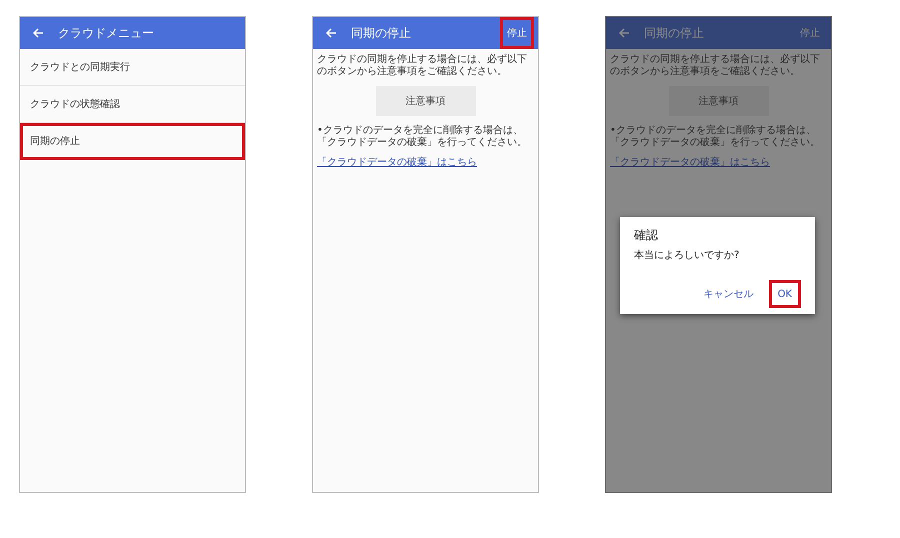 Image resolution: width=900 pixels, height=538 pixels. What do you see at coordinates (132, 141) in the screenshot?
I see `menu-item: 同期の停止` at bounding box center [132, 141].